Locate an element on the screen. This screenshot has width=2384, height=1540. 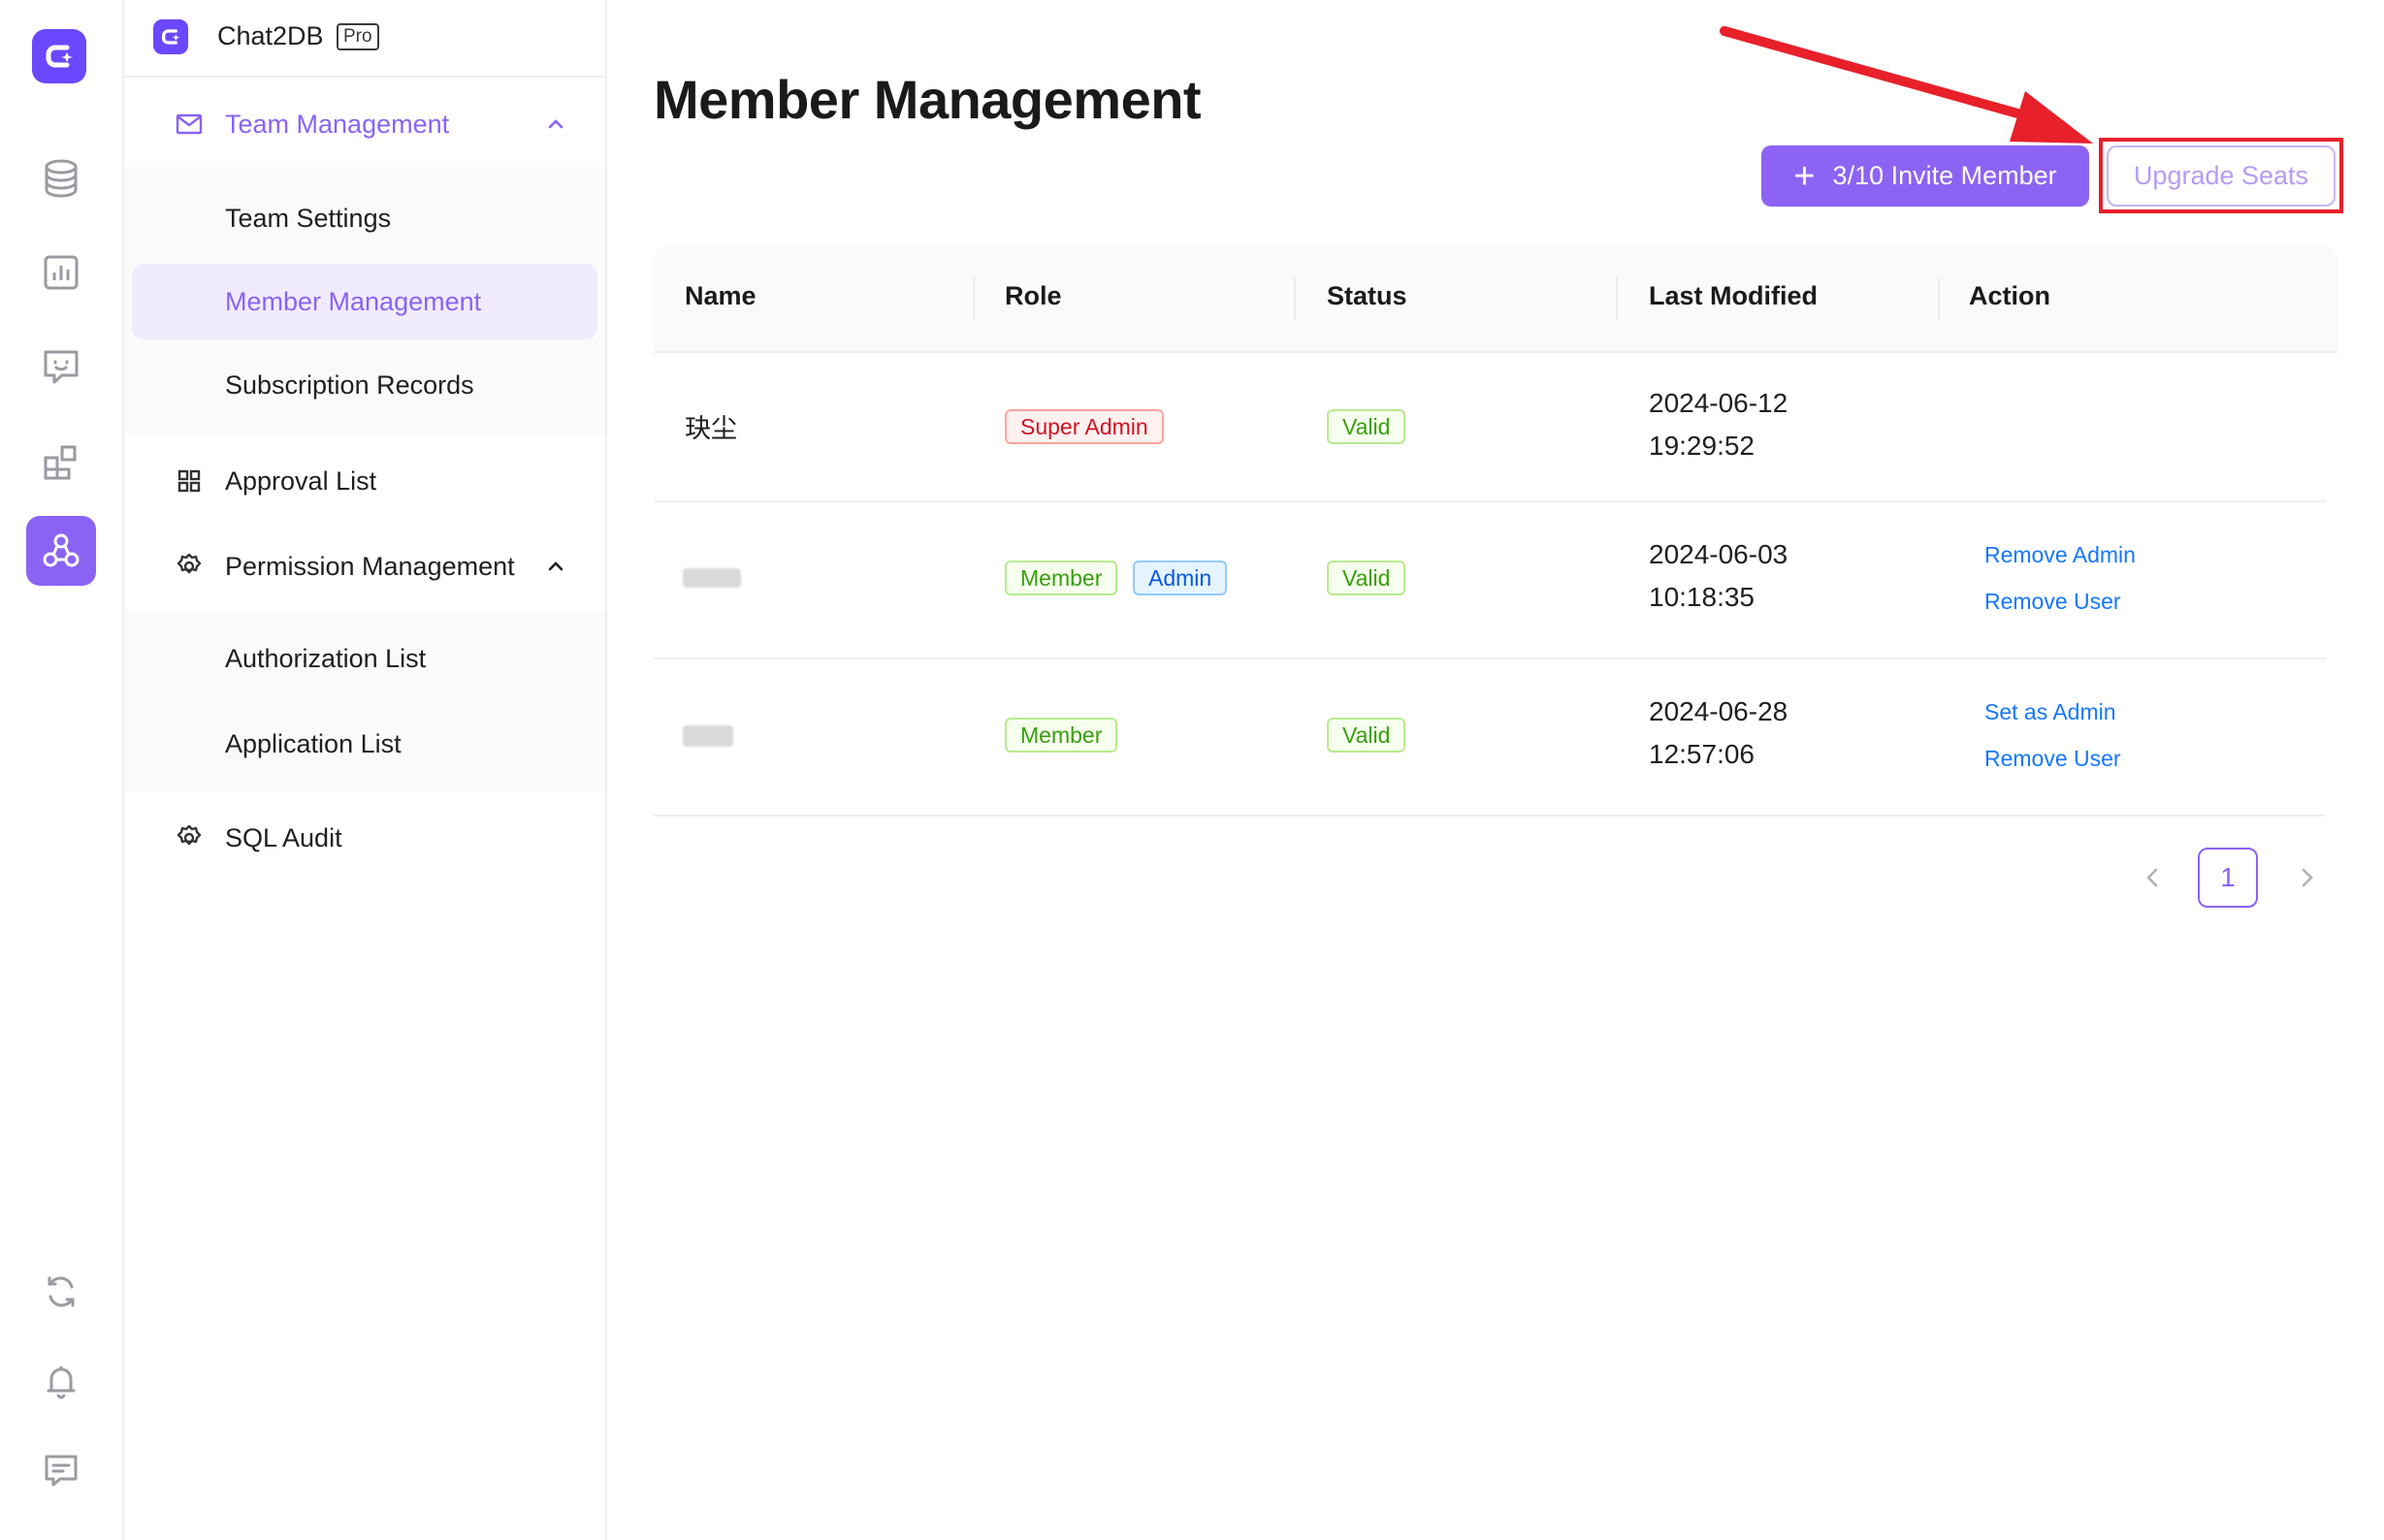
menu-label: Approval List is located at coordinates (301, 480).